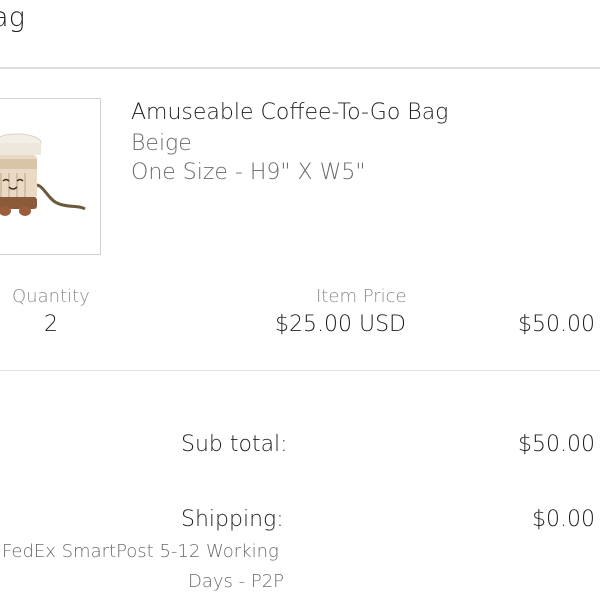 This screenshot has height=600, width=600. I want to click on coffee-cup-plush-bag-icon, so click(43, 174).